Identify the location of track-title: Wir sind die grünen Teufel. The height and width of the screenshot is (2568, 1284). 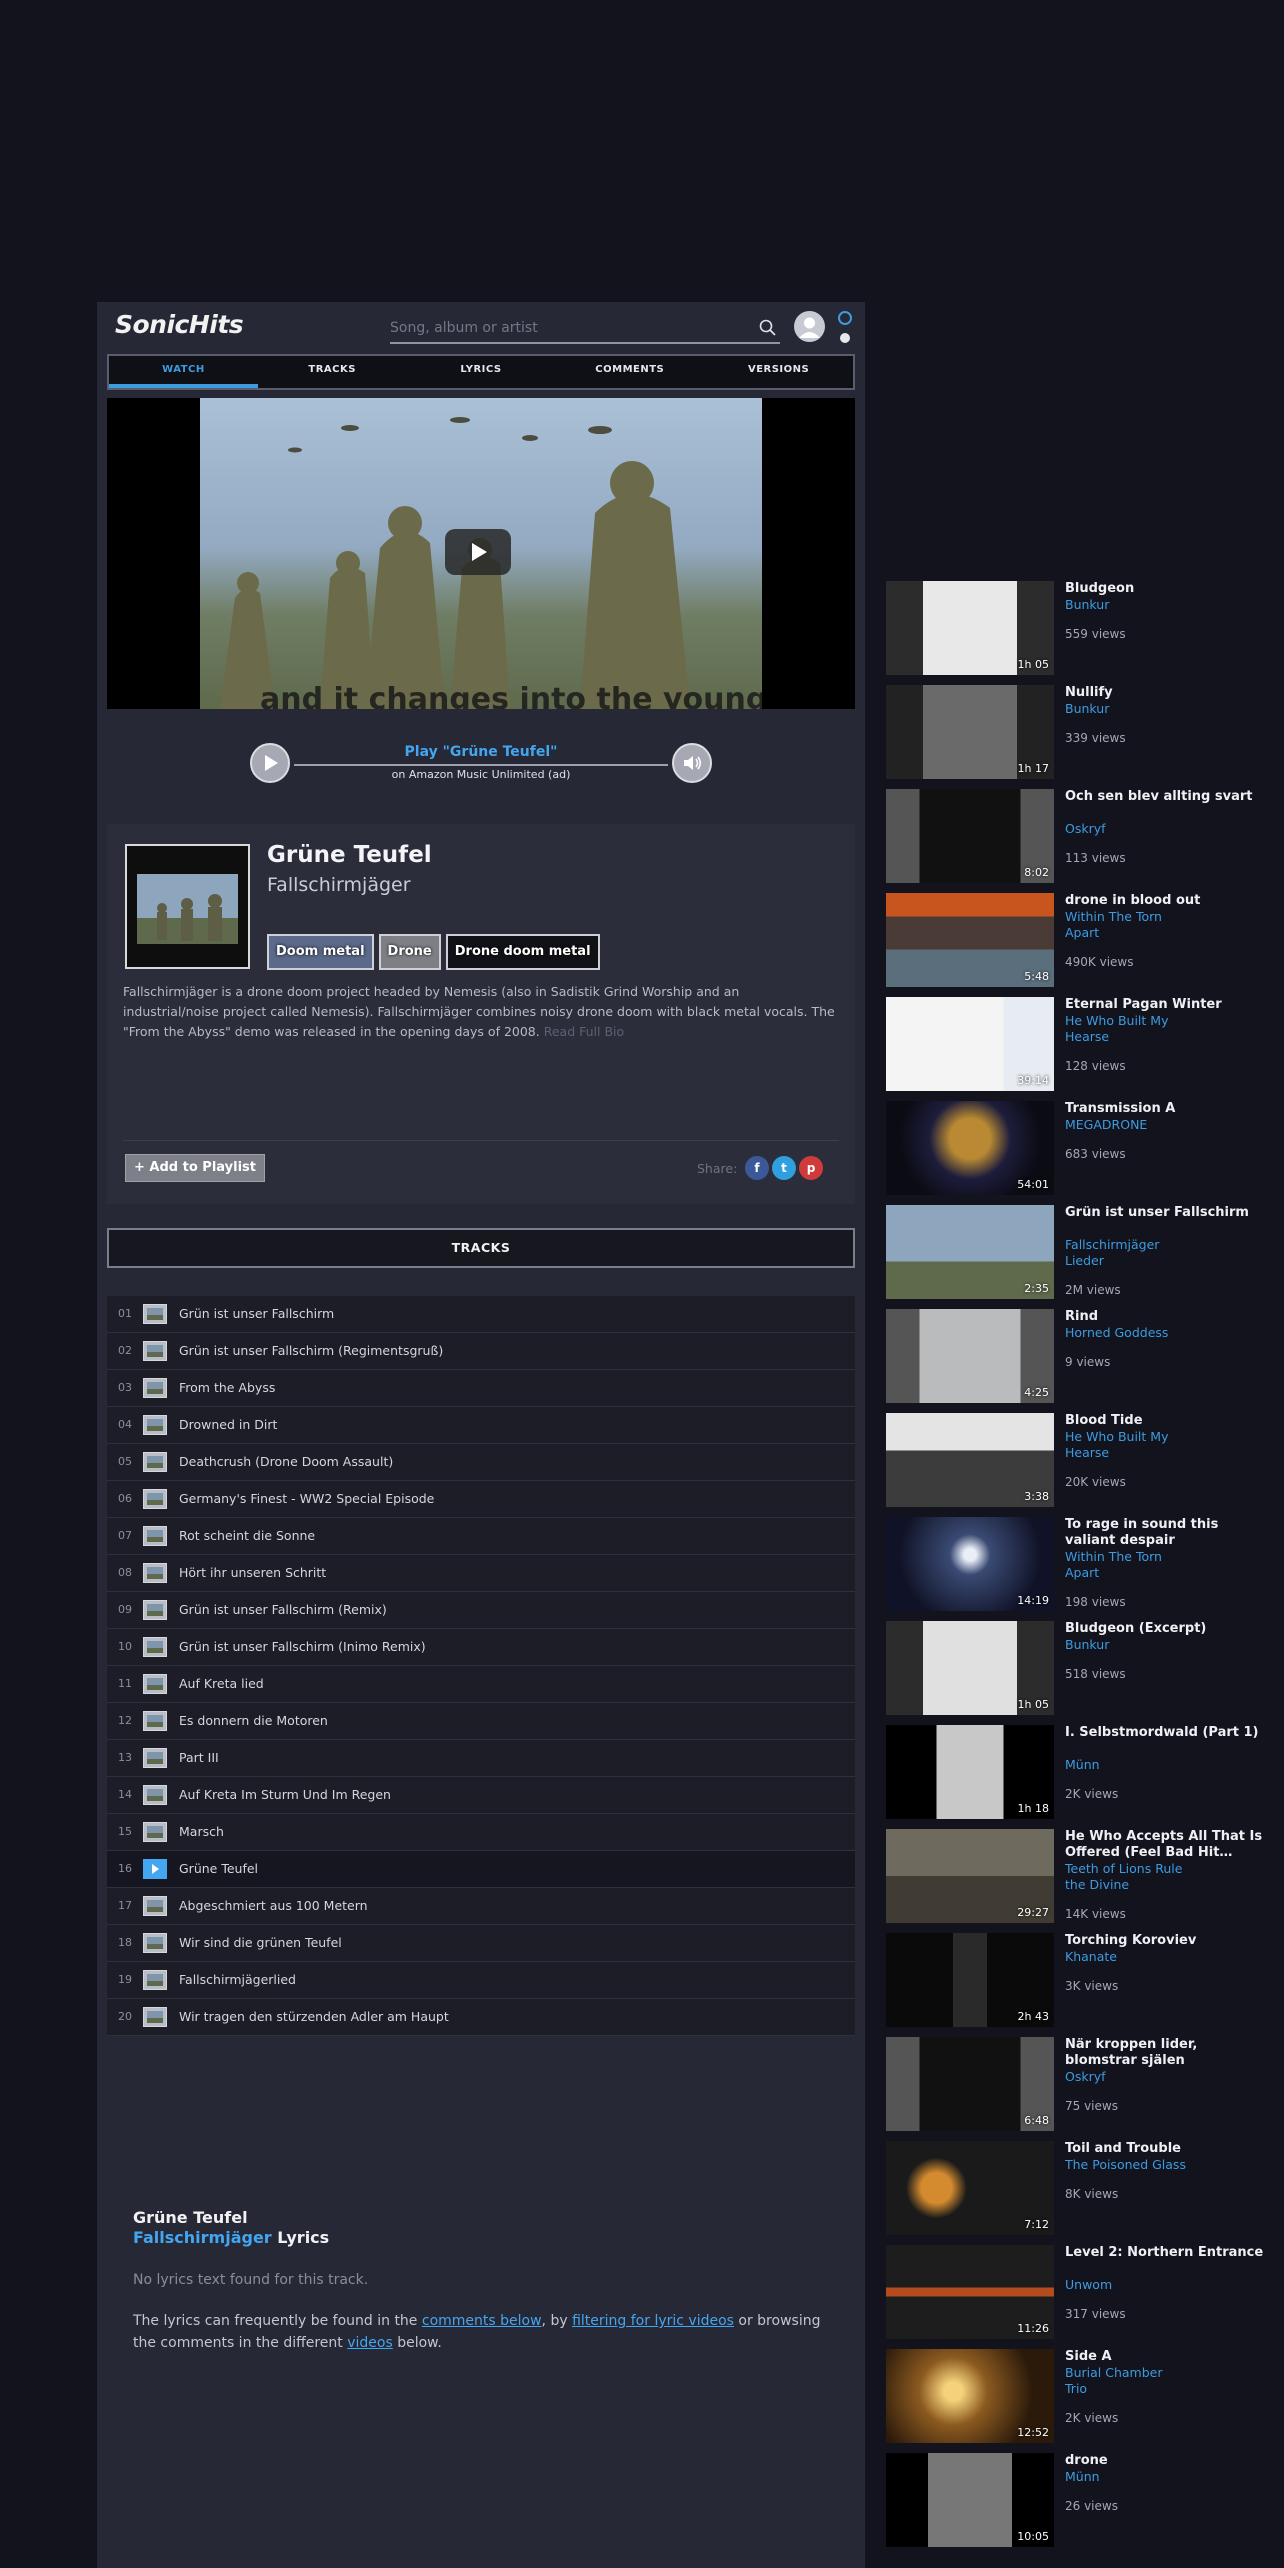
(260, 1942).